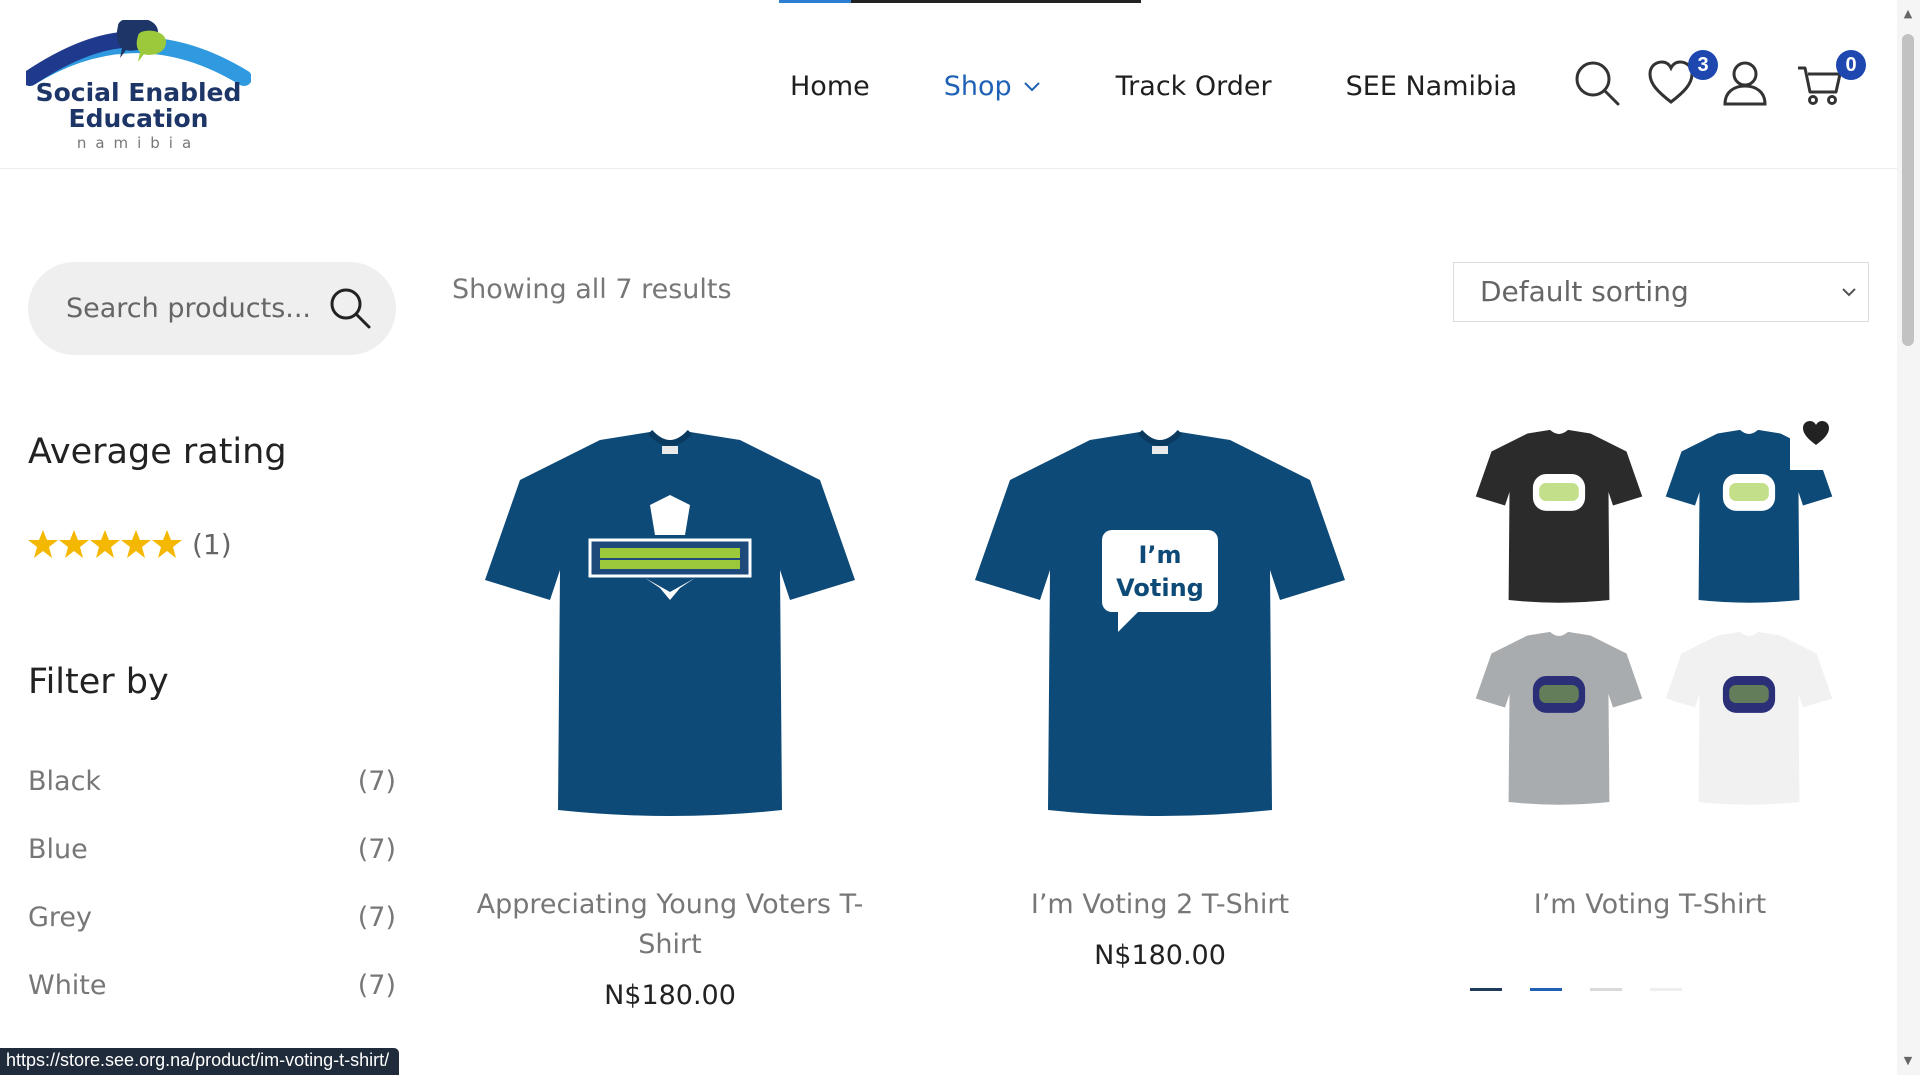  I want to click on header-account-button, so click(1745, 83).